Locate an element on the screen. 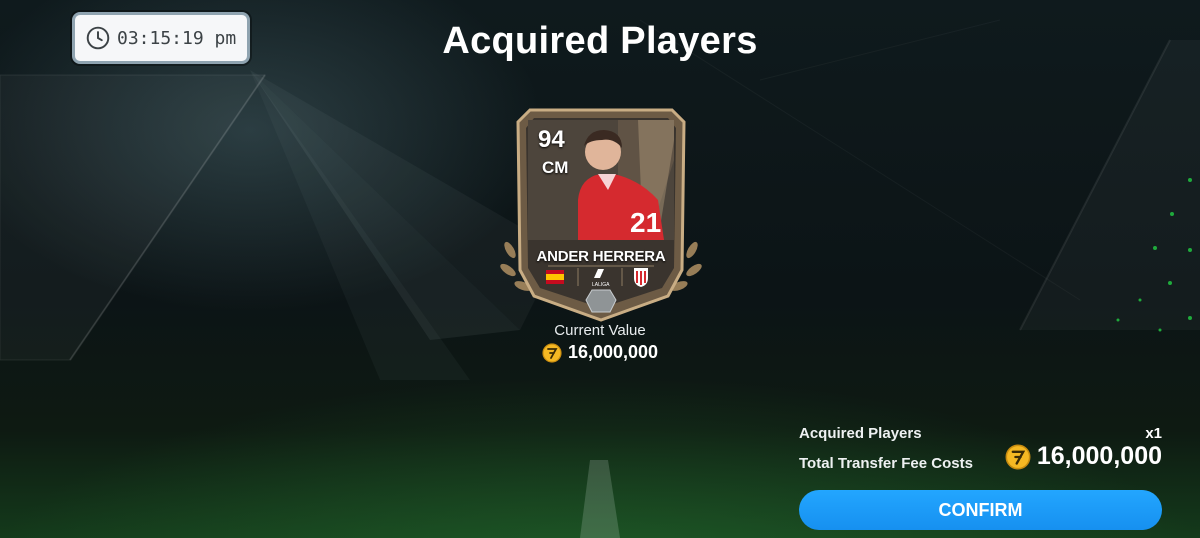  card-tier-icon is located at coordinates (601, 301).